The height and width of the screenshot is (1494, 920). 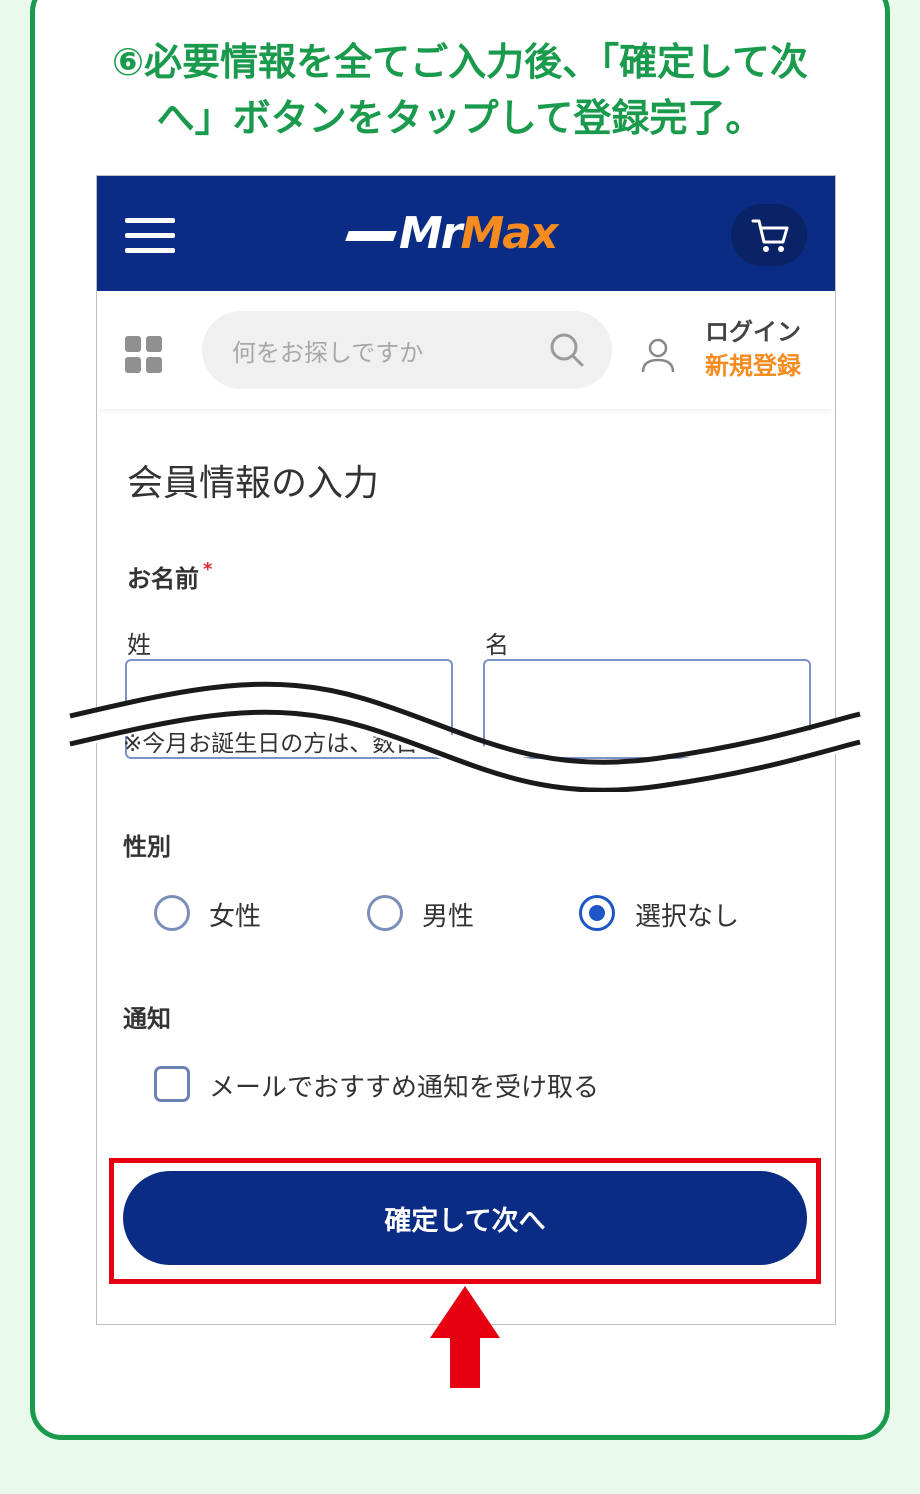 What do you see at coordinates (150, 236) in the screenshot?
I see `hamburger-icon` at bounding box center [150, 236].